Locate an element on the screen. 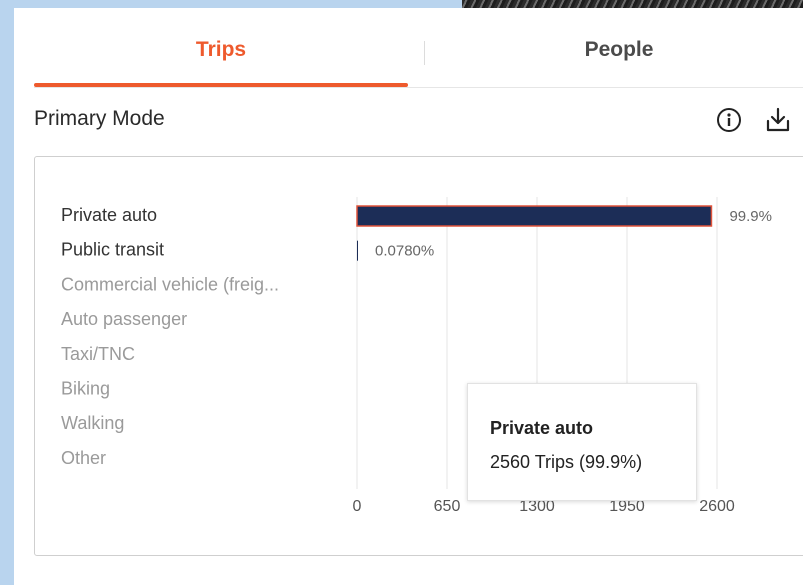 The width and height of the screenshot is (803, 585). tab-bar-divider is located at coordinates (418, 87).